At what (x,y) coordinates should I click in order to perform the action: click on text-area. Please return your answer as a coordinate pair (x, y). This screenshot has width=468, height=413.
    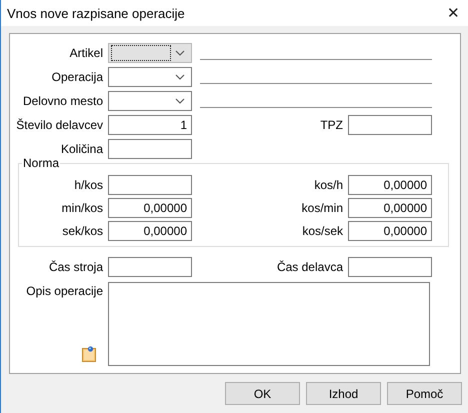
    Looking at the image, I should click on (269, 324).